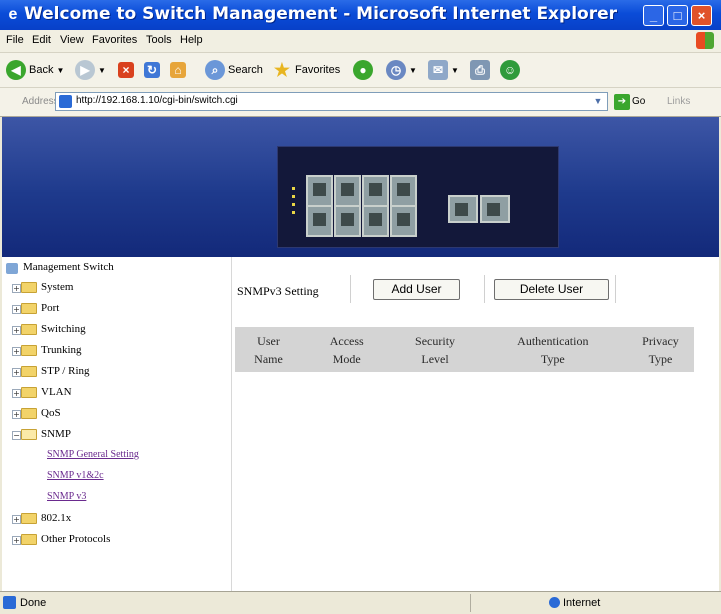  I want to click on maximize-button: □, so click(677, 15).